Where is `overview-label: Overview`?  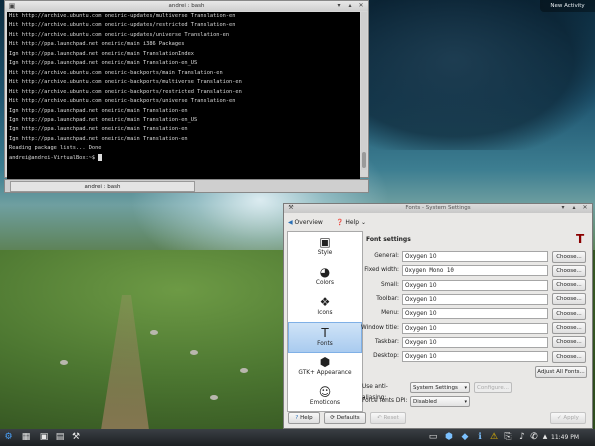 overview-label: Overview is located at coordinates (308, 222).